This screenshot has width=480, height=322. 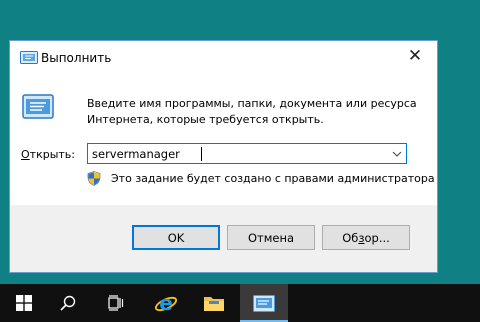 I want to click on ok-button: OK, so click(x=176, y=237).